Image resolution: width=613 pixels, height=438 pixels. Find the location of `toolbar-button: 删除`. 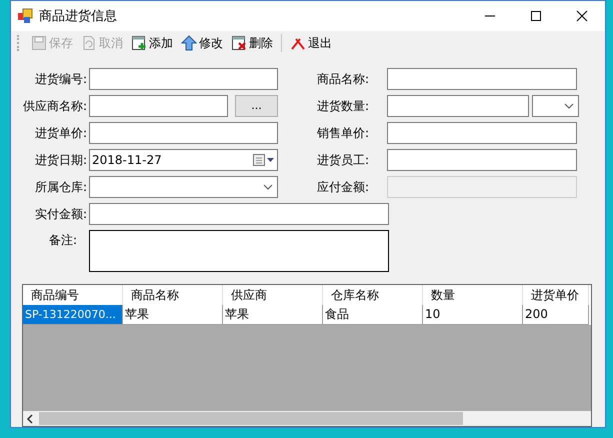

toolbar-button: 删除 is located at coordinates (252, 43).